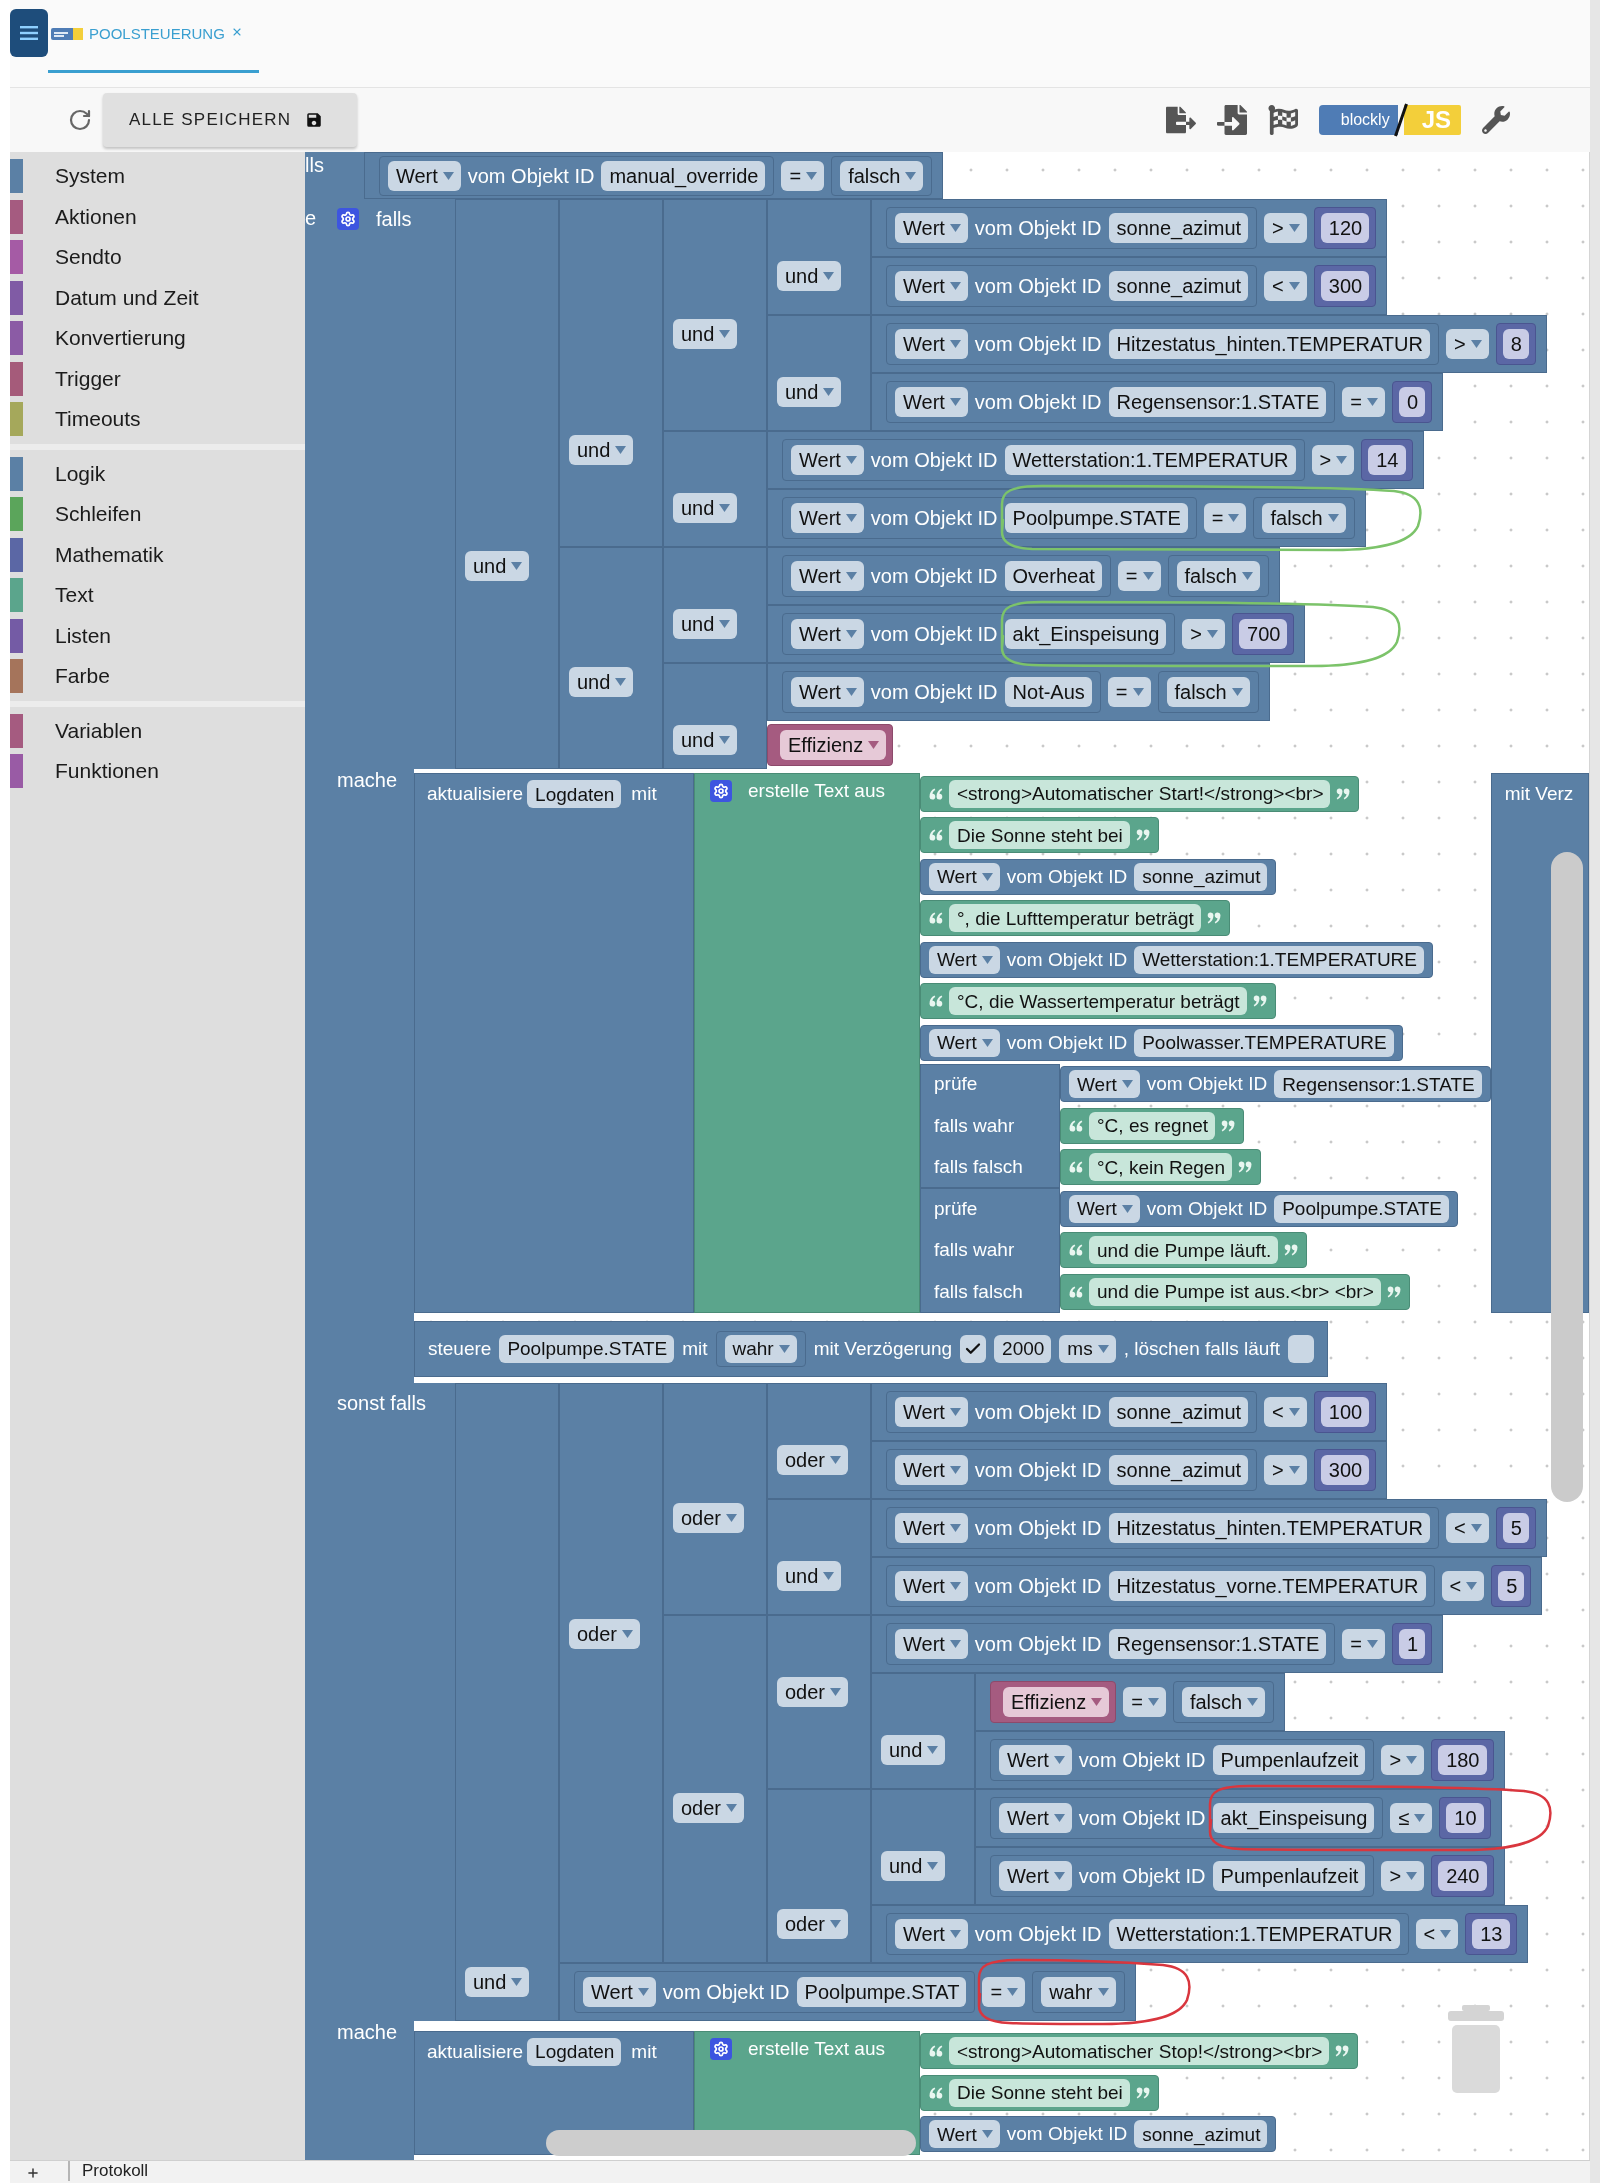  What do you see at coordinates (1160, 1167) in the screenshot?
I see `text-field: °C, kein Regen` at bounding box center [1160, 1167].